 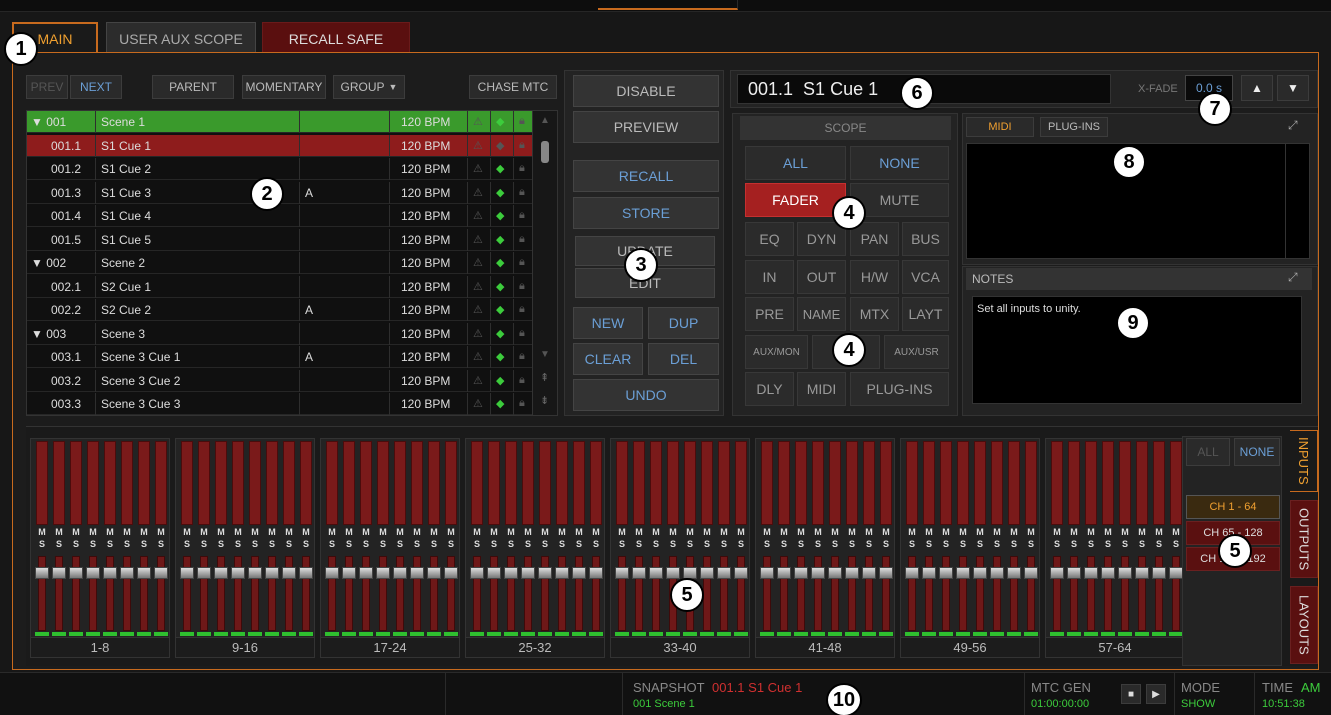 What do you see at coordinates (821, 314) in the screenshot?
I see `scope-name-button: NAME` at bounding box center [821, 314].